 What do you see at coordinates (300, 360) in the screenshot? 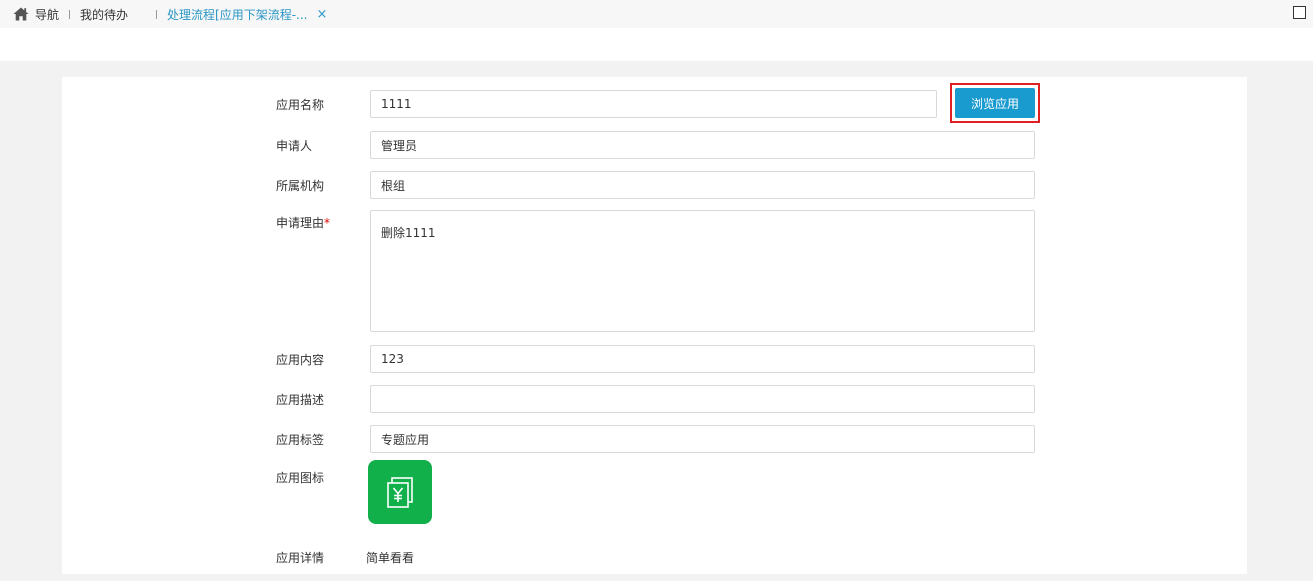
I see `content-label: 应用内容` at bounding box center [300, 360].